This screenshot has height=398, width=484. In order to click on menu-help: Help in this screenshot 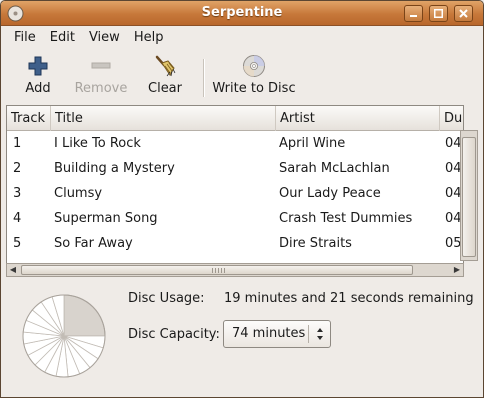, I will do `click(149, 37)`.